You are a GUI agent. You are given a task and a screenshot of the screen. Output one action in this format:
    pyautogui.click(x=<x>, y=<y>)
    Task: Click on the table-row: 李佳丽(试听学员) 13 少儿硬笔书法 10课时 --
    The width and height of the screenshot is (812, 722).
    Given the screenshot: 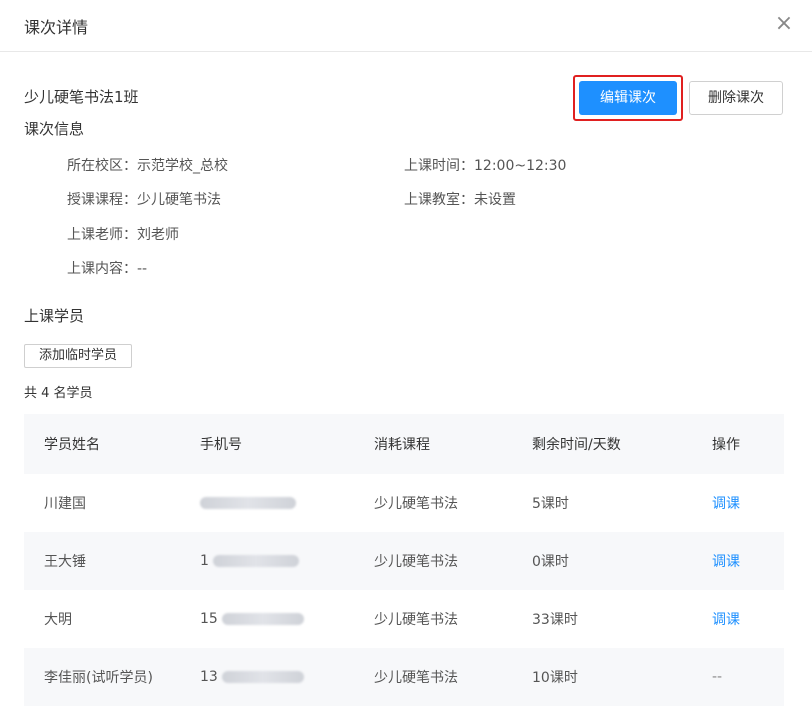 What is the action you would take?
    pyautogui.click(x=404, y=677)
    